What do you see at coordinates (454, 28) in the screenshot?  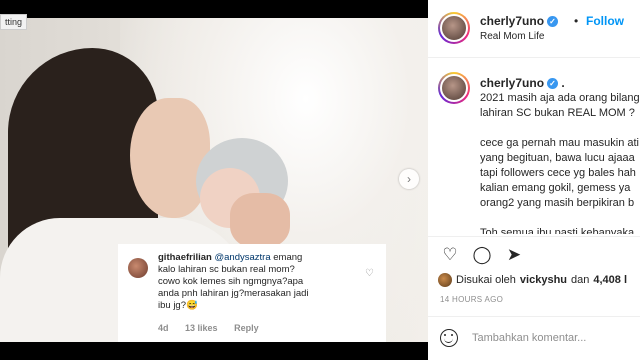 I see `author-avatar` at bounding box center [454, 28].